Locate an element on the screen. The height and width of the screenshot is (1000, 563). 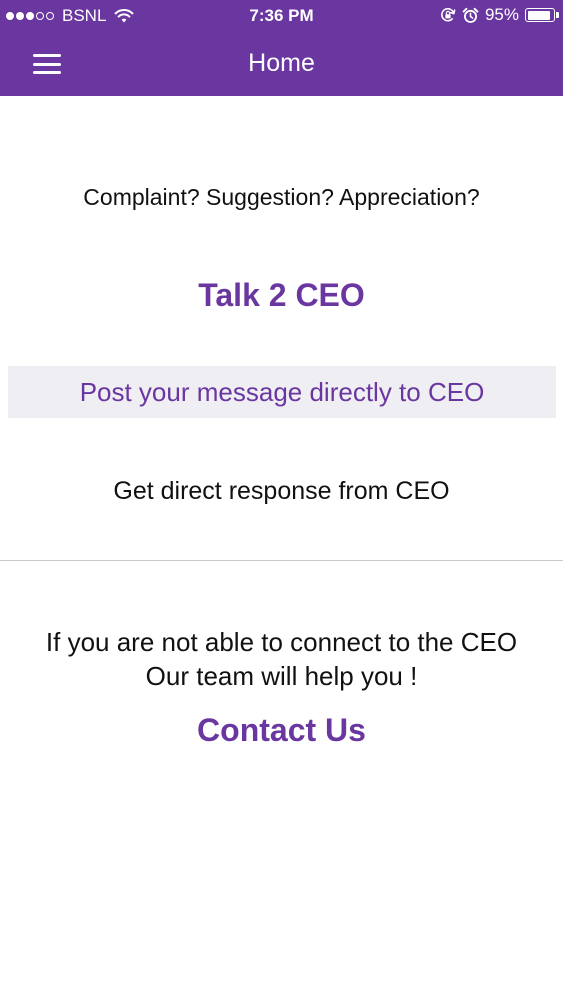
battery-level-fill is located at coordinates (539, 15).